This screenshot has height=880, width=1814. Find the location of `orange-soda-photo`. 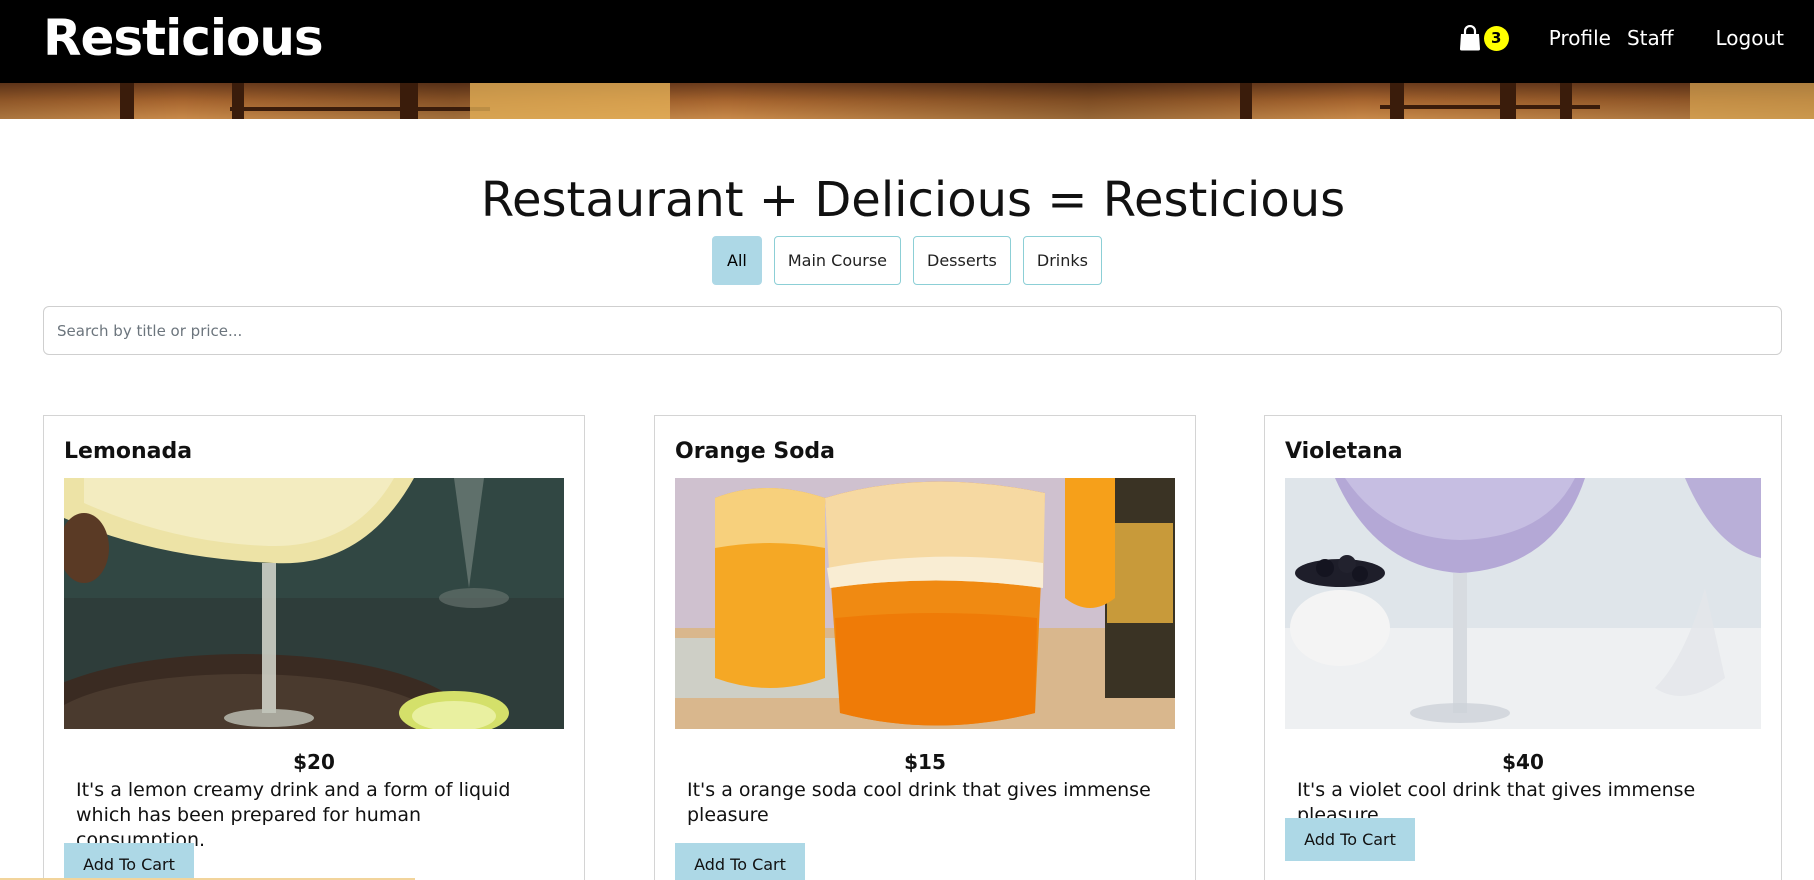

orange-soda-photo is located at coordinates (925, 603).